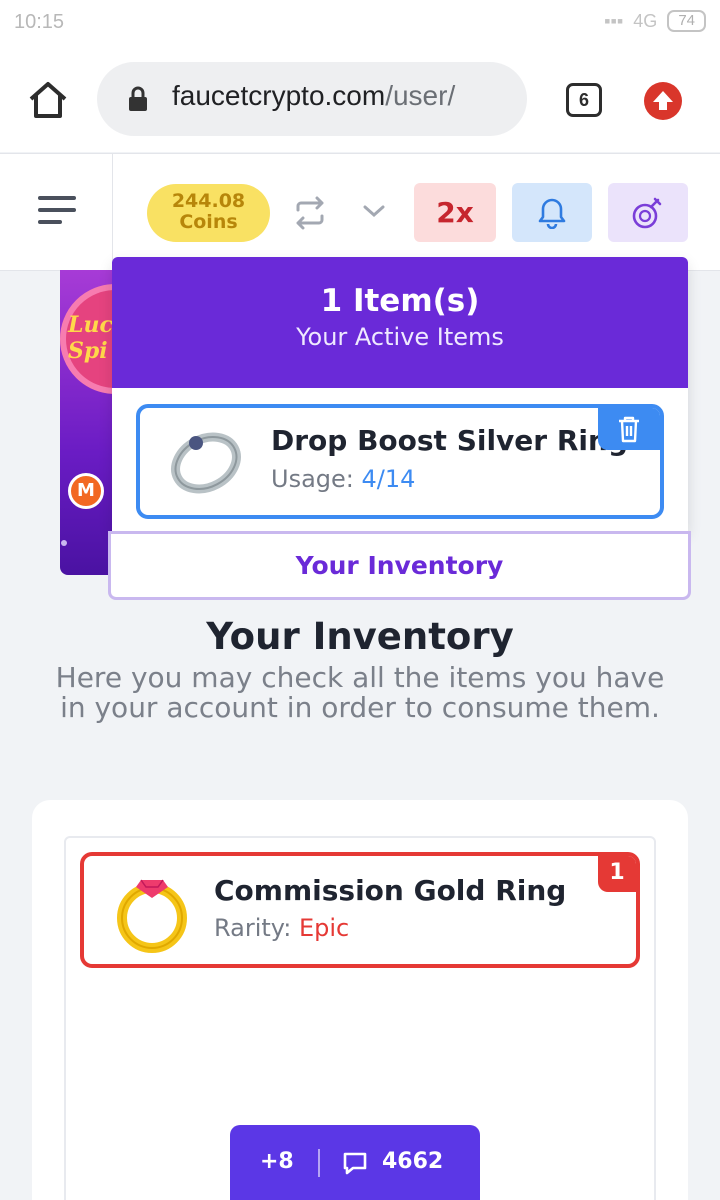 The height and width of the screenshot is (1200, 720). Describe the element at coordinates (400, 337) in the screenshot. I see `active-items-subtitle: Your Active Items` at that location.